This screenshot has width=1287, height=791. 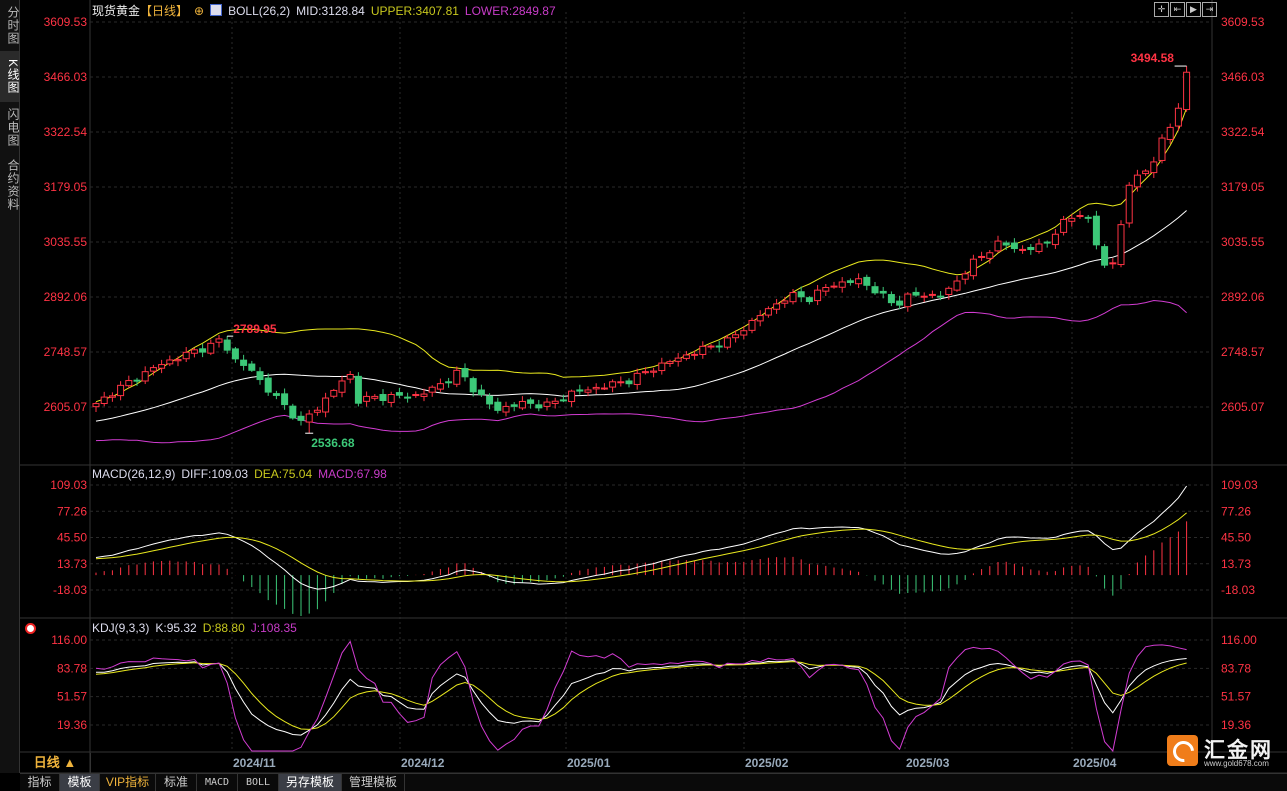 I want to click on date-label: 2025/03, so click(x=928, y=763).